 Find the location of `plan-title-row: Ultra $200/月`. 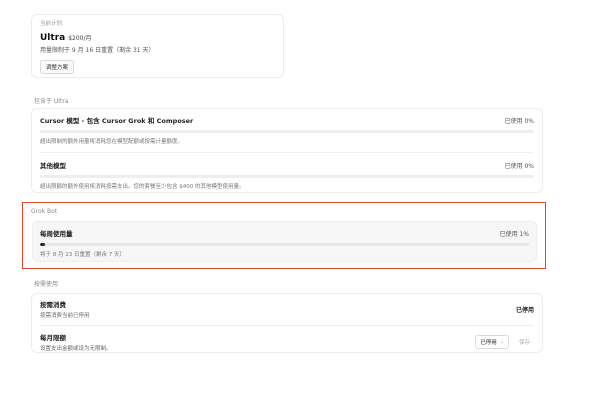

plan-title-row: Ultra $200/月 is located at coordinates (157, 38).